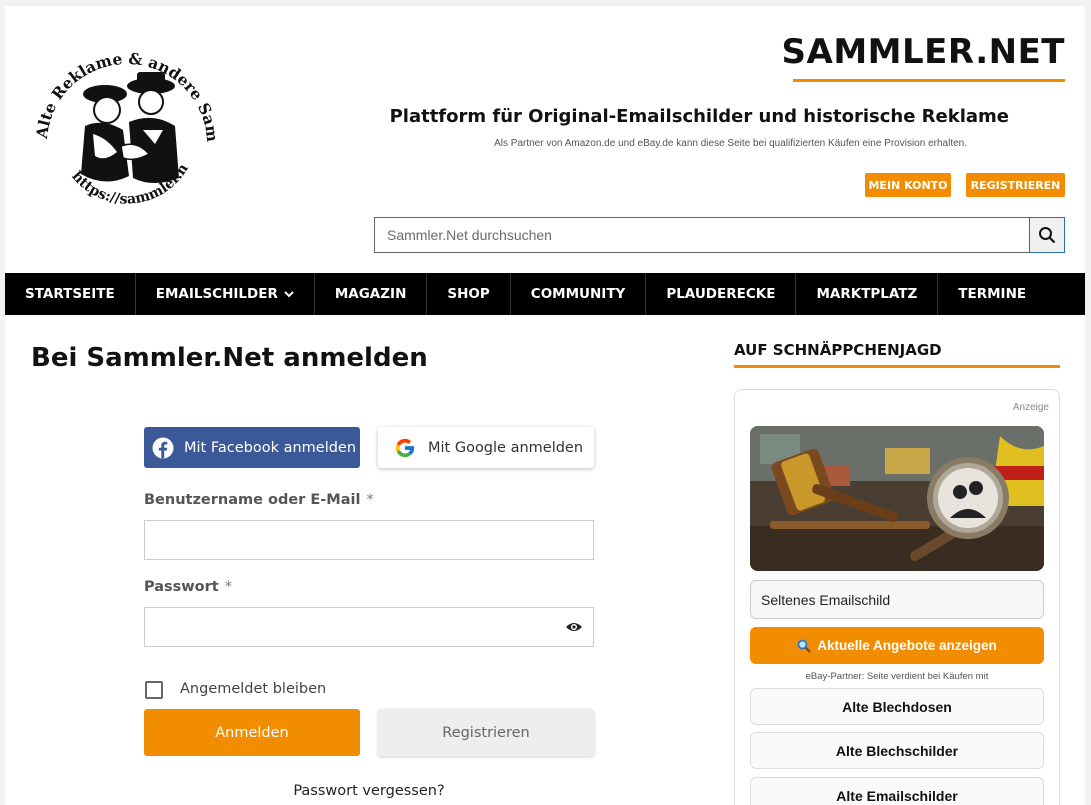 This screenshot has width=1091, height=805. Describe the element at coordinates (369, 540) in the screenshot. I see `username-field` at that location.